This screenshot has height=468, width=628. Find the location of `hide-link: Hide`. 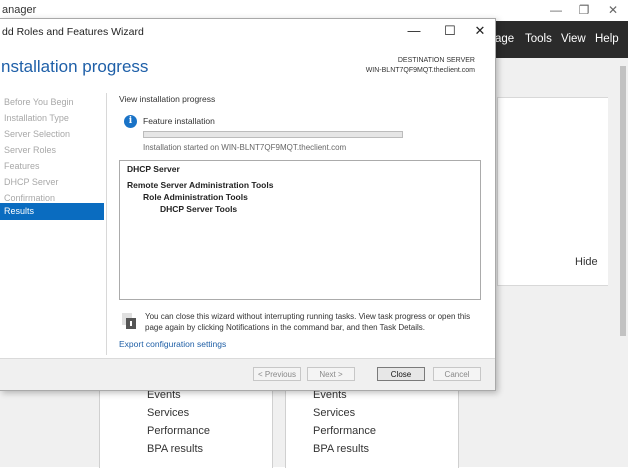

hide-link: Hide is located at coordinates (586, 262).